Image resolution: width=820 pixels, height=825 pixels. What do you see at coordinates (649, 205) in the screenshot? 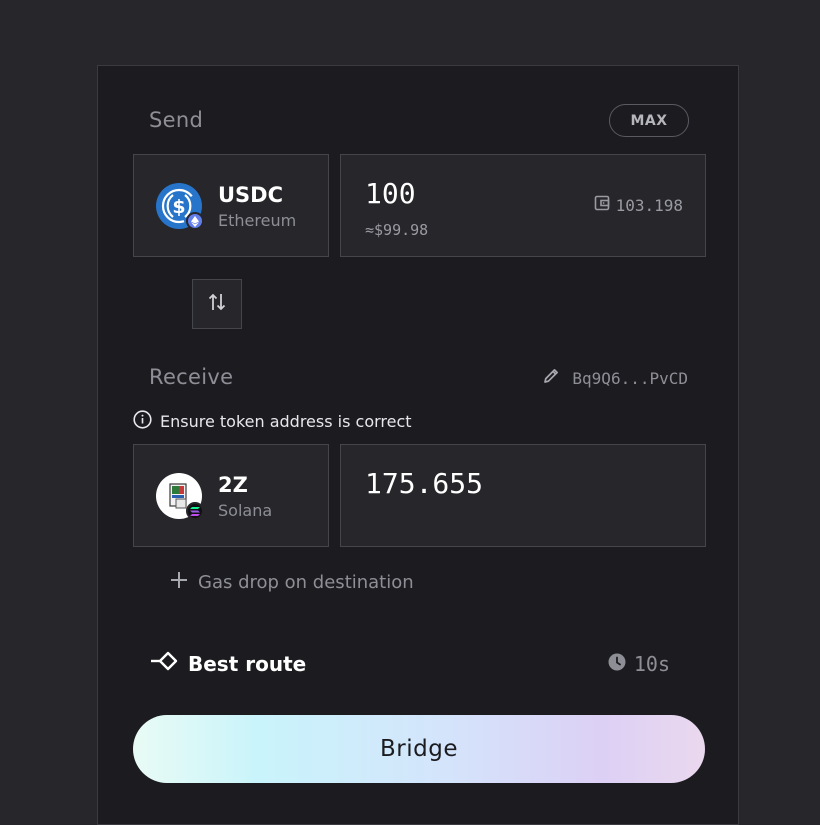
I see `wallet-balance-value: 103.198` at bounding box center [649, 205].